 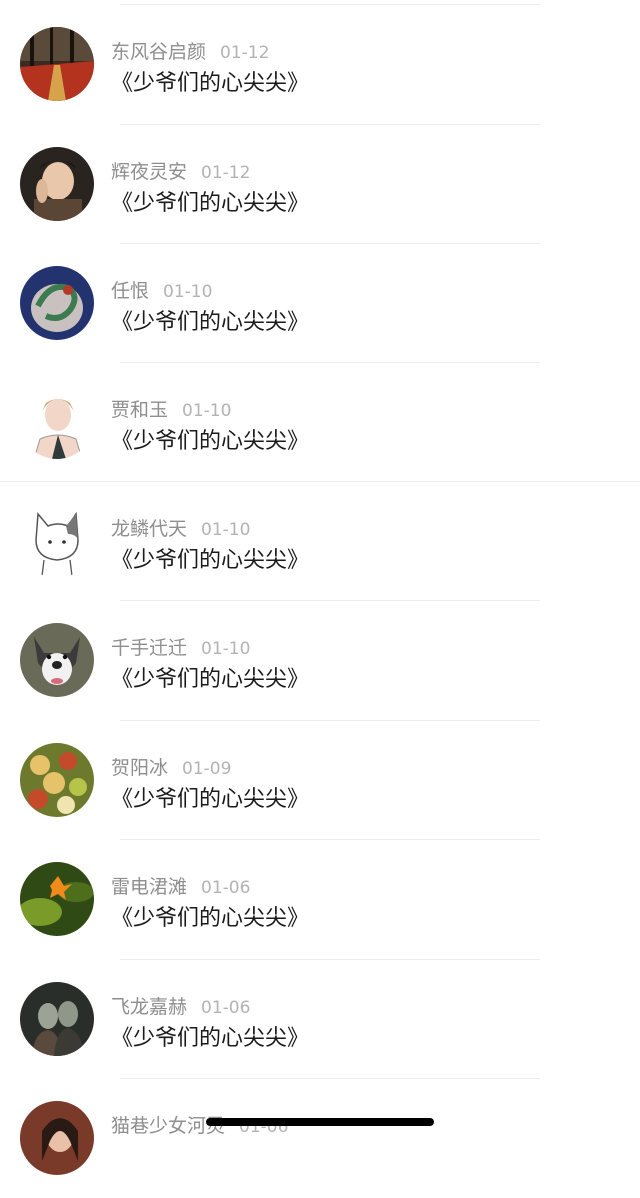 What do you see at coordinates (207, 769) in the screenshot?
I see `comment-date: 01-09` at bounding box center [207, 769].